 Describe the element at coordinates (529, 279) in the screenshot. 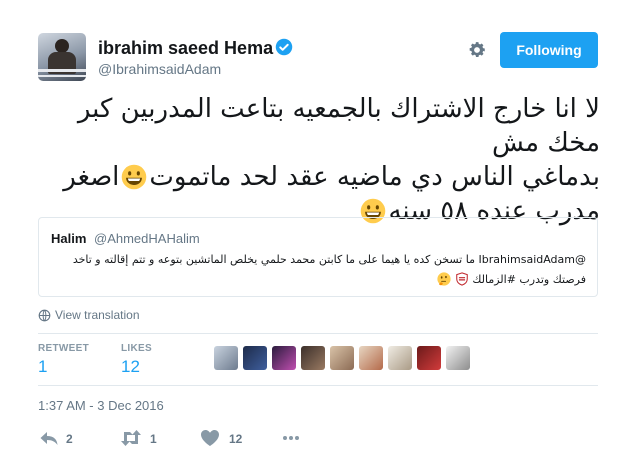

I see `quoted-text-line-2-text: فرصتك وتدرب #الزمالك` at that location.